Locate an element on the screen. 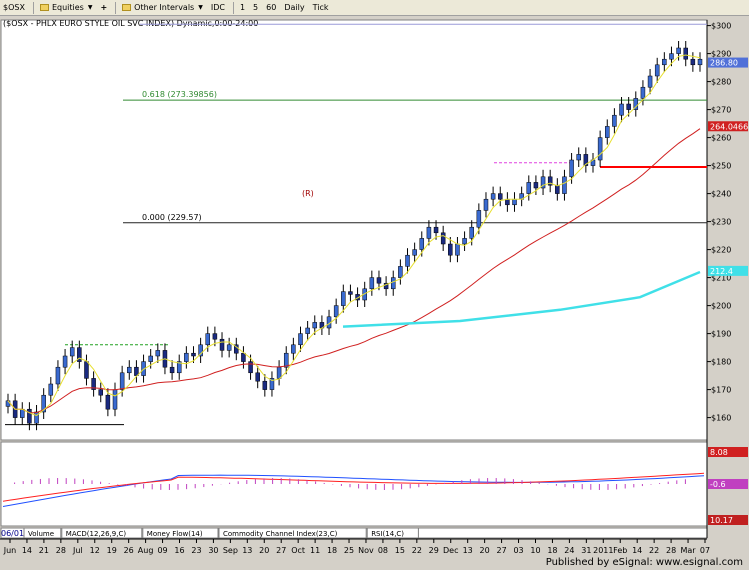 The width and height of the screenshot is (749, 570). y-tick-label: $200 is located at coordinates (721, 306).